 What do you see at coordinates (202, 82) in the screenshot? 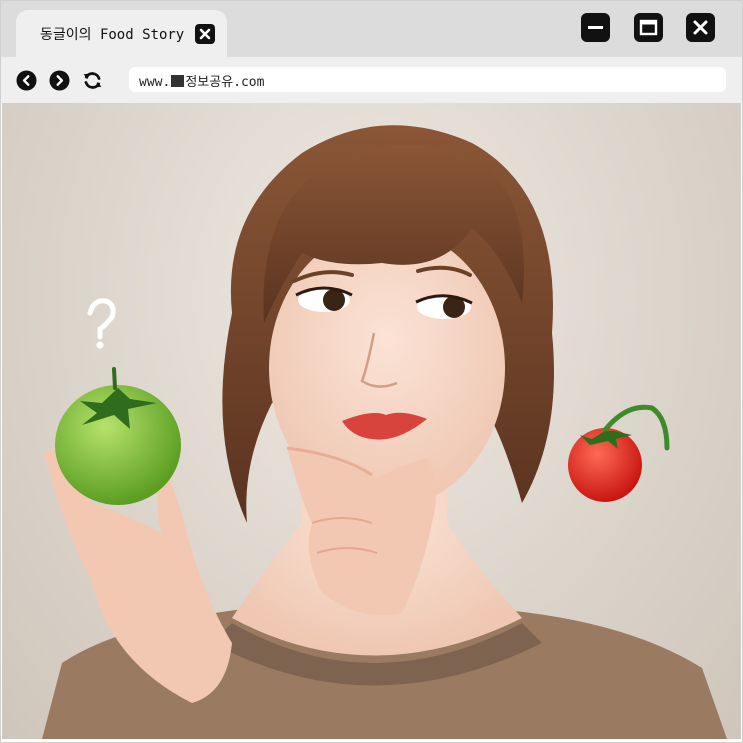
I see `address-url: www. 정보공유.com` at bounding box center [202, 82].